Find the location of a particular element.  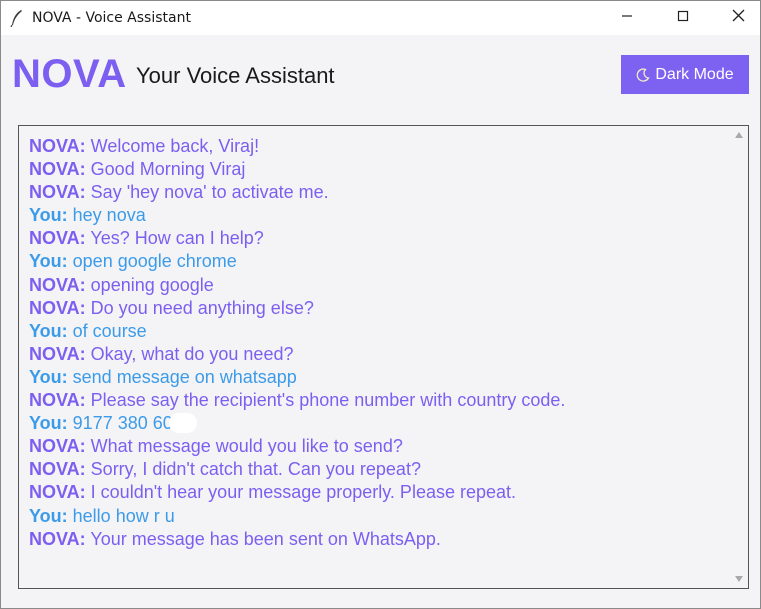

maximize-button is located at coordinates (683, 18).